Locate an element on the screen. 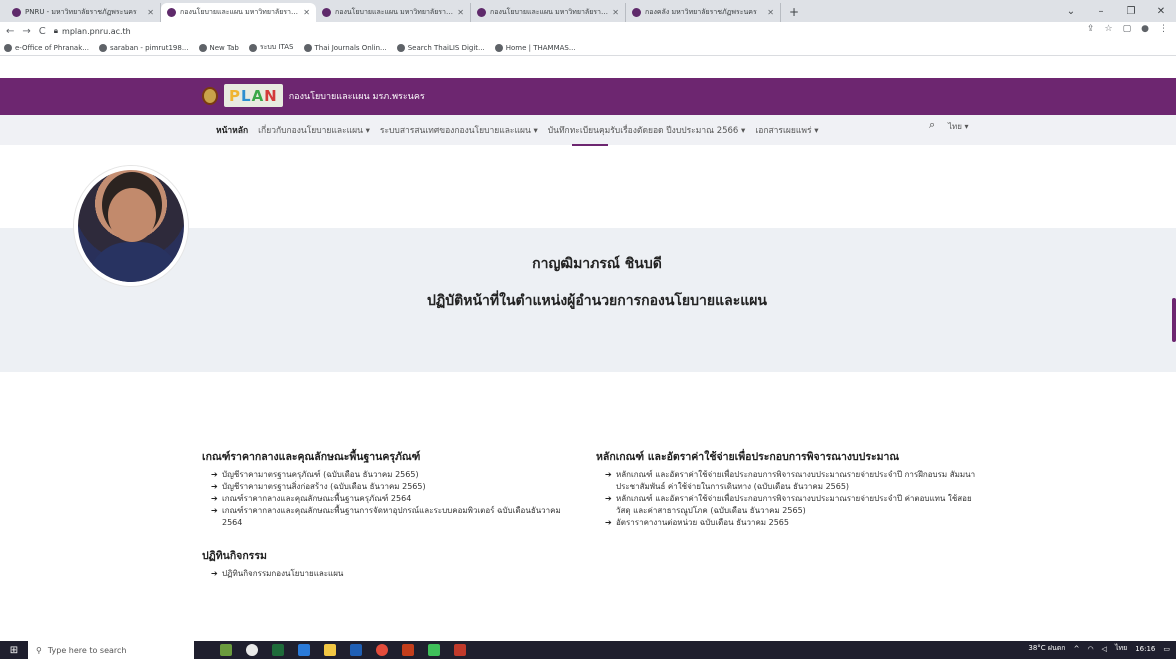  windows-start-icon: ⊞ is located at coordinates (14, 650).